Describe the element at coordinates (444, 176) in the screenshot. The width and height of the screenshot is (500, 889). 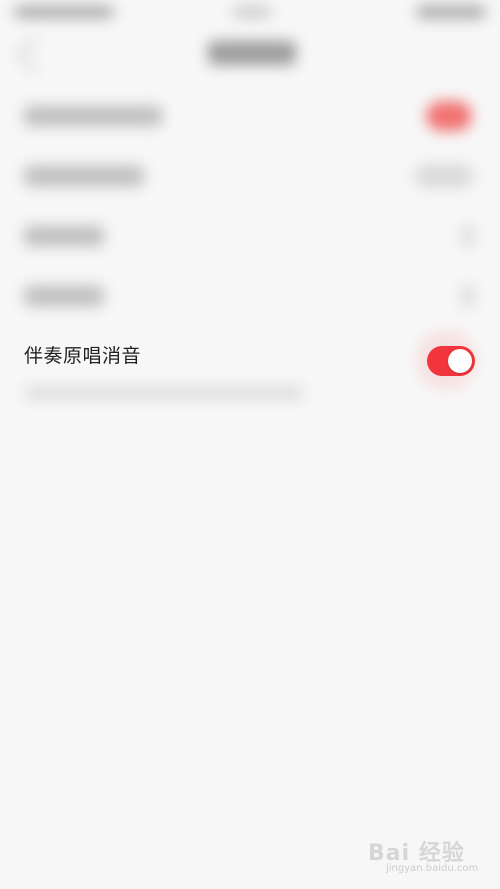
I see `blurred-row-value` at that location.